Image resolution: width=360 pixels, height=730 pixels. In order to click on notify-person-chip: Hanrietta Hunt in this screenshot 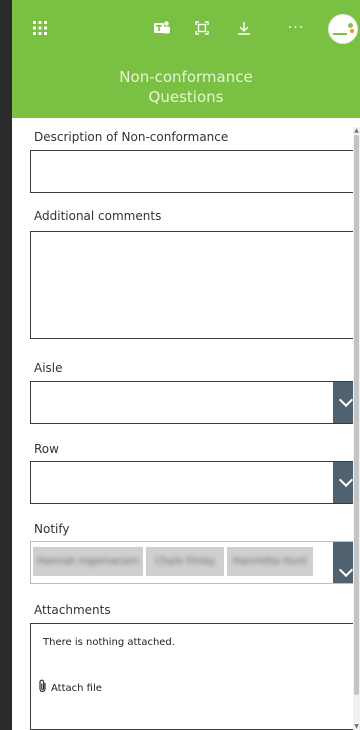, I will do `click(270, 561)`.